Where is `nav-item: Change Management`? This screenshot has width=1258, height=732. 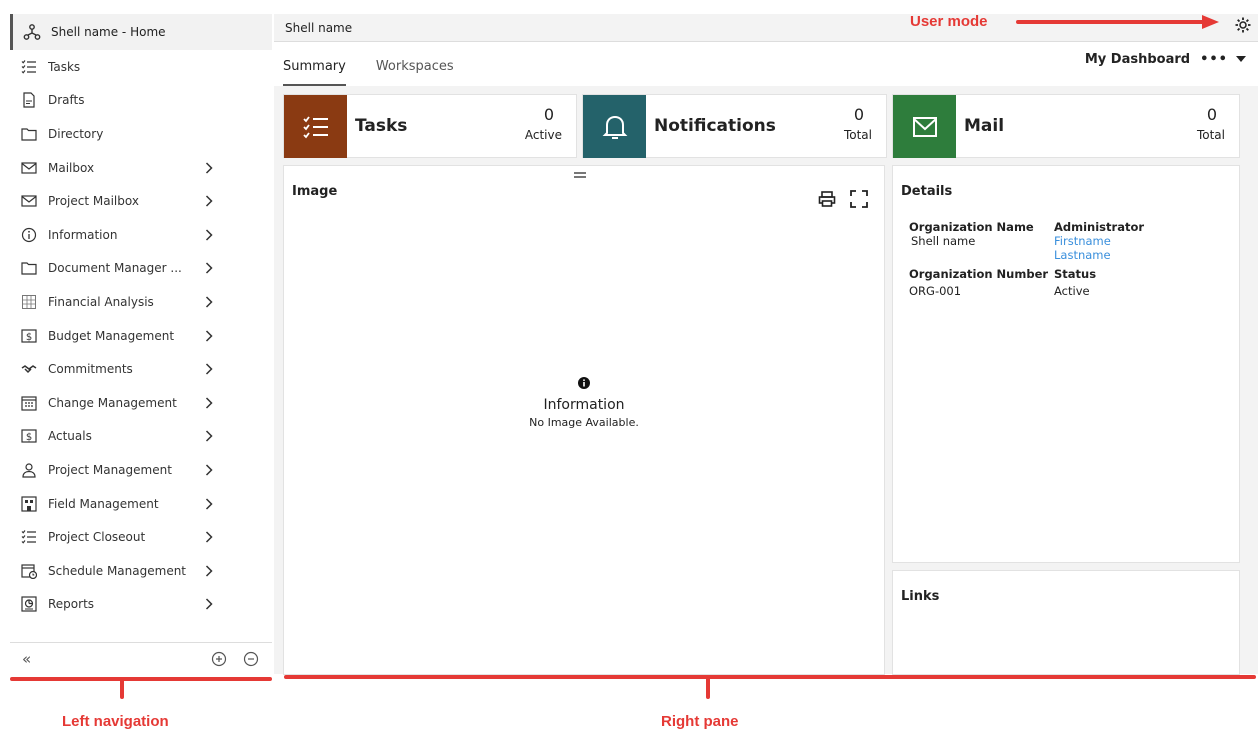
nav-item: Change Management is located at coordinates (141, 403).